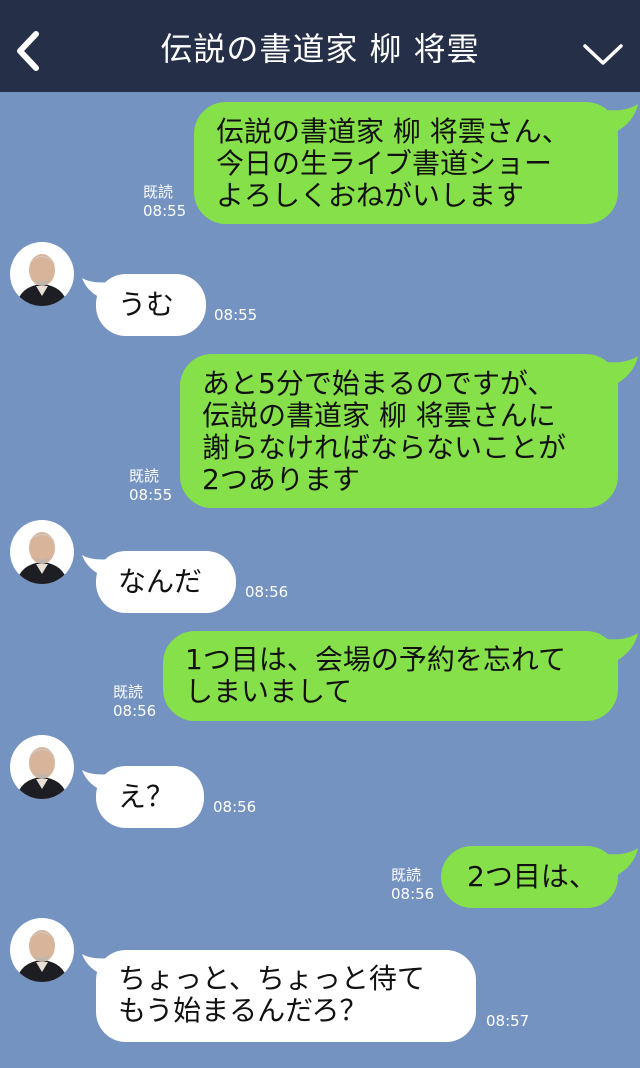  Describe the element at coordinates (271, 978) in the screenshot. I see `message-line: ちょっと、ちょっと待て` at that location.